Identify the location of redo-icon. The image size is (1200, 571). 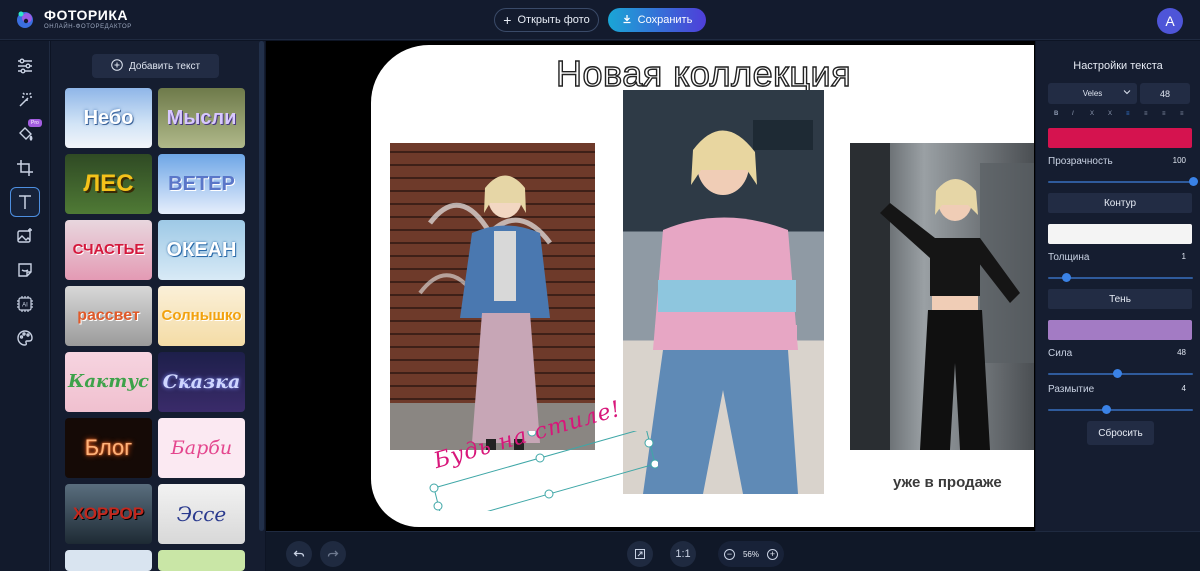
(333, 553).